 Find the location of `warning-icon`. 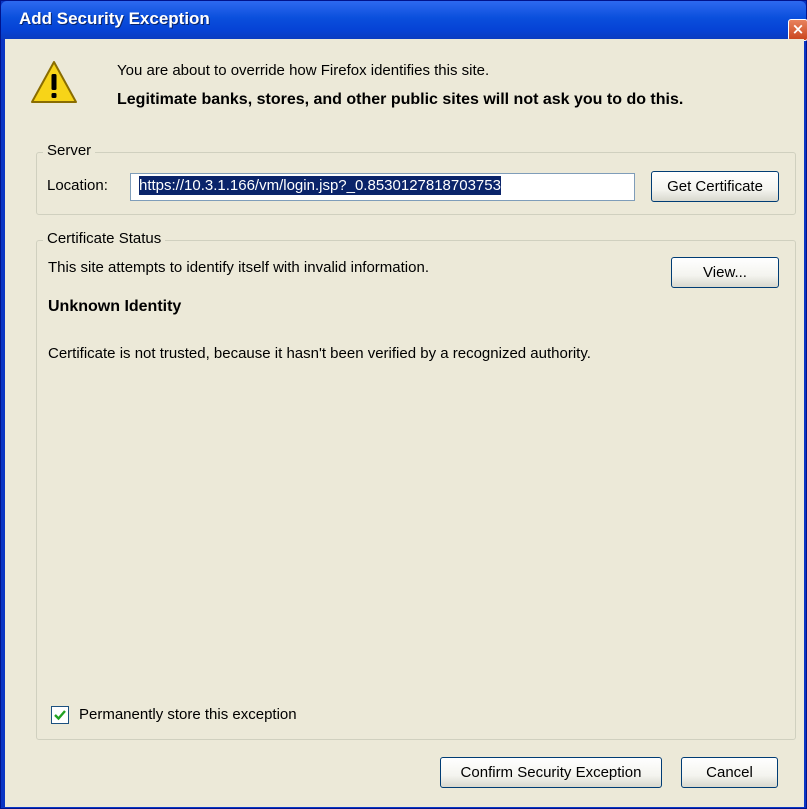

warning-icon is located at coordinates (54, 82).